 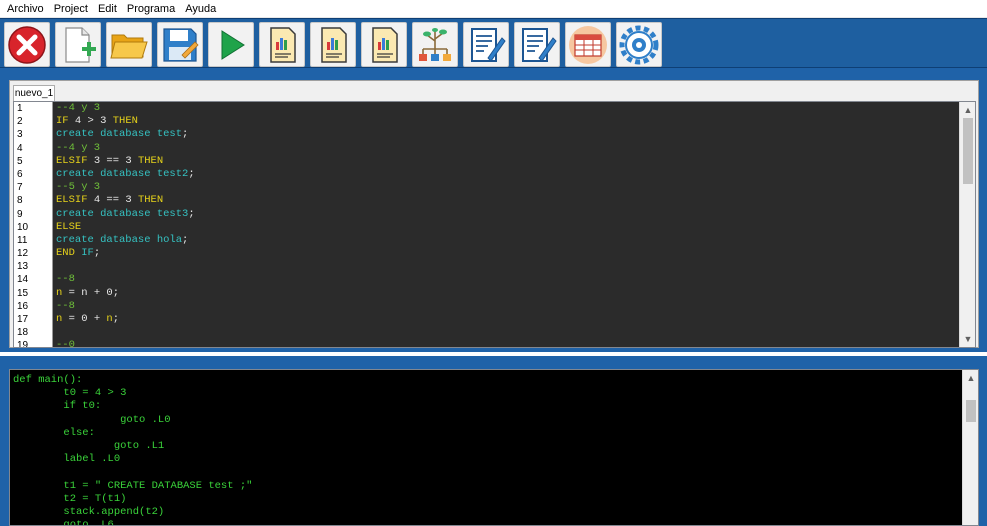 I want to click on table-icon, so click(x=588, y=44).